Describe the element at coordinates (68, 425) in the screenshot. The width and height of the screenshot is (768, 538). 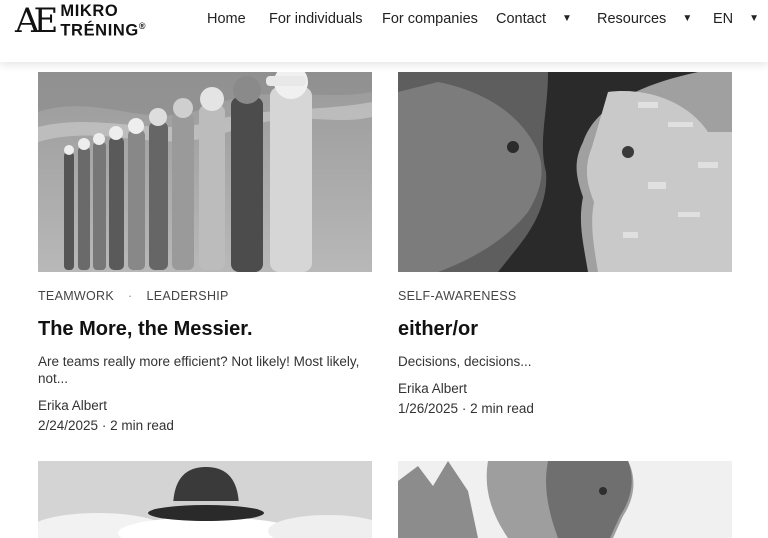
I see `post-date: 2/24/2025` at that location.